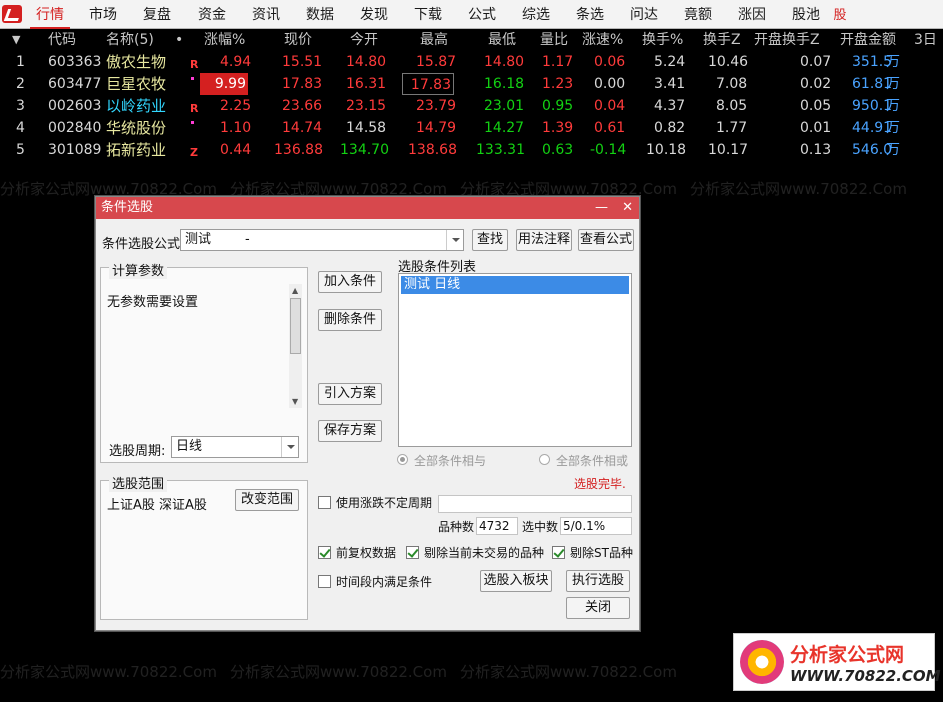  I want to click on scroll-down-icon: ▼, so click(295, 401).